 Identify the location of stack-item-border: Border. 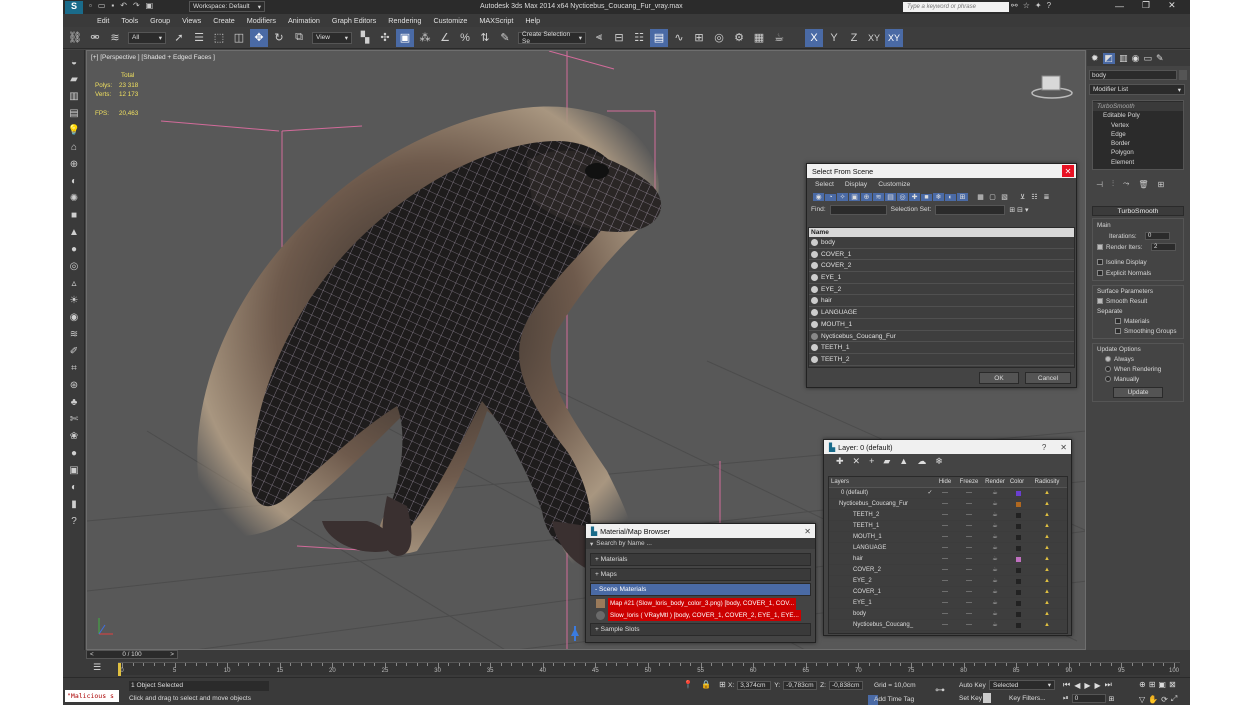
(1138, 143).